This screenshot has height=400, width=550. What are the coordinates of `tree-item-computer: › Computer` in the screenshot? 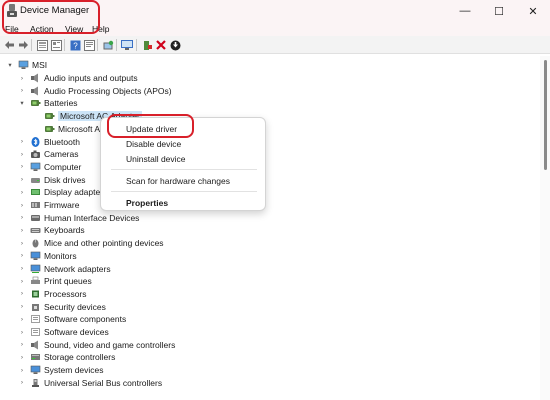 It's located at (49, 167).